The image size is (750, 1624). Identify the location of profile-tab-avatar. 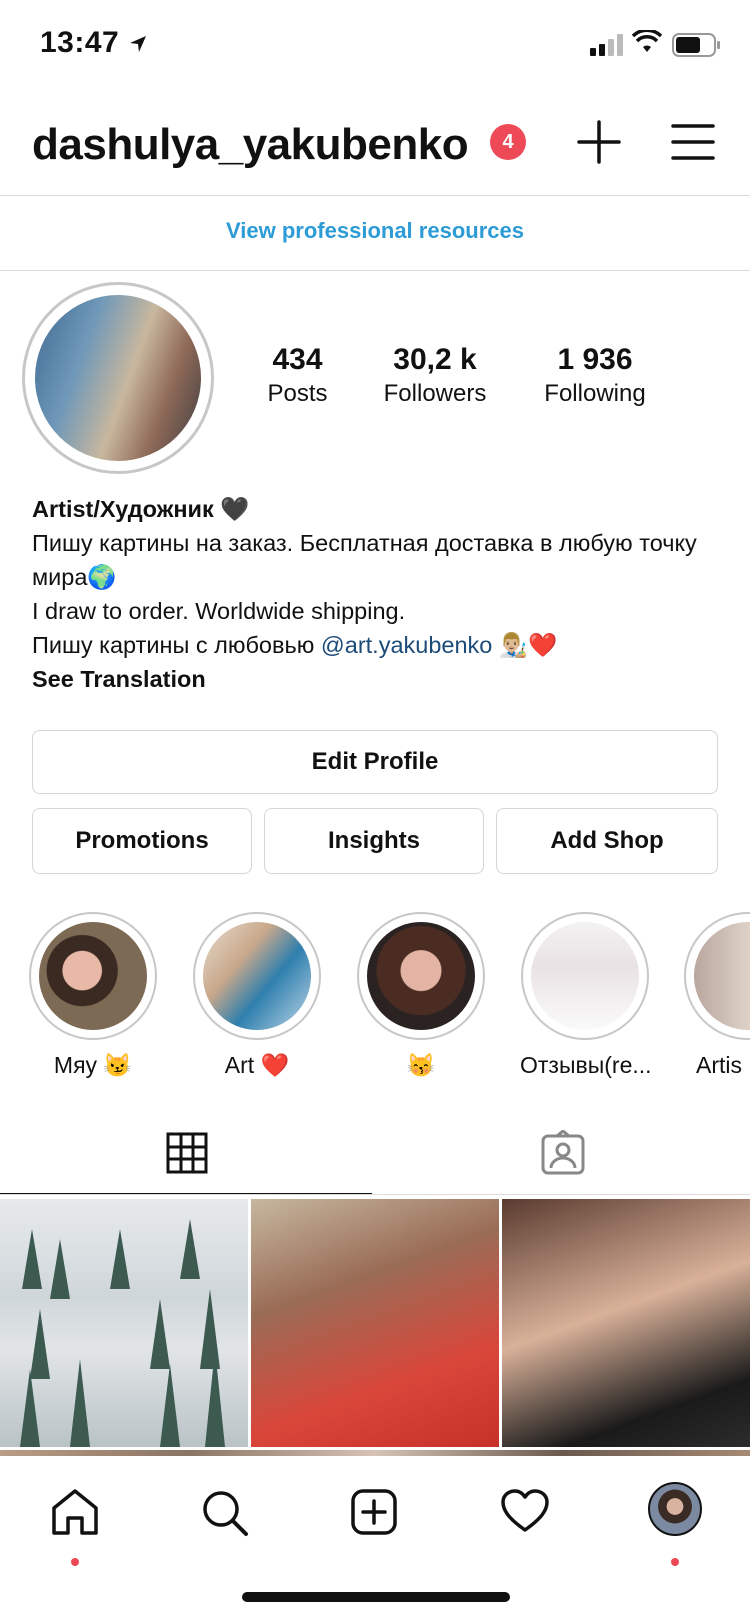
(675, 1509).